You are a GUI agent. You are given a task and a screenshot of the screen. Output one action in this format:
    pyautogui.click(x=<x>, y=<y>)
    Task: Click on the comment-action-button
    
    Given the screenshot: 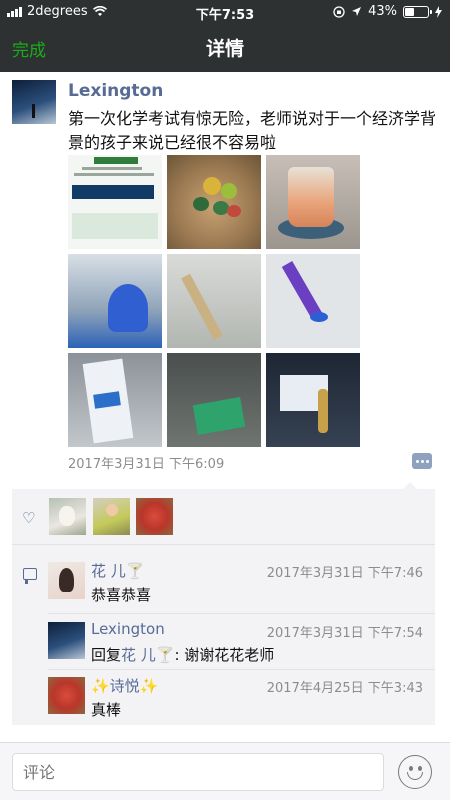 What is the action you would take?
    pyautogui.click(x=422, y=461)
    